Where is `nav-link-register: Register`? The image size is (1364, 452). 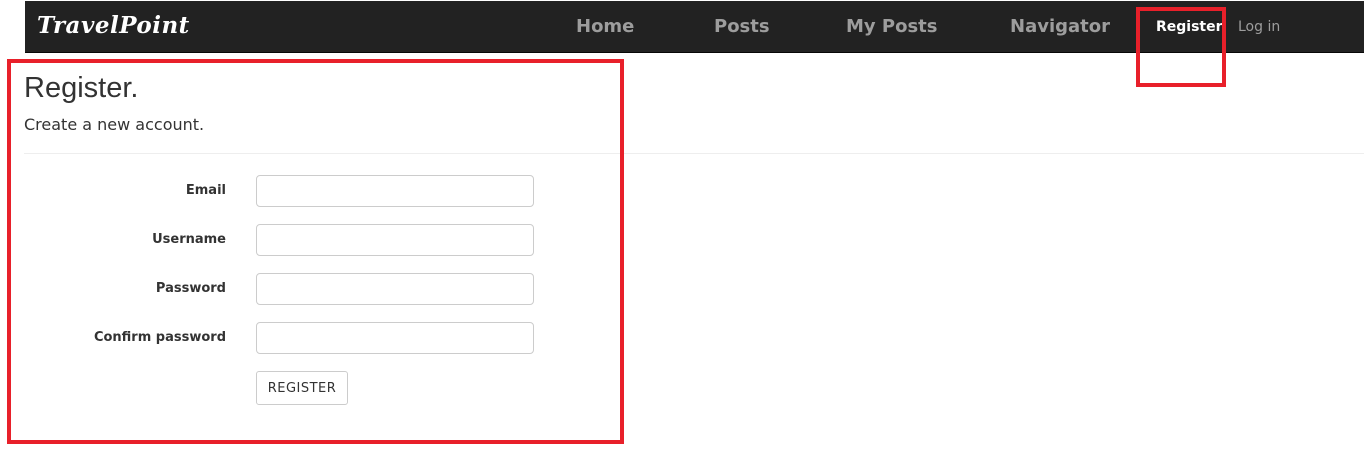 nav-link-register: Register is located at coordinates (1189, 27).